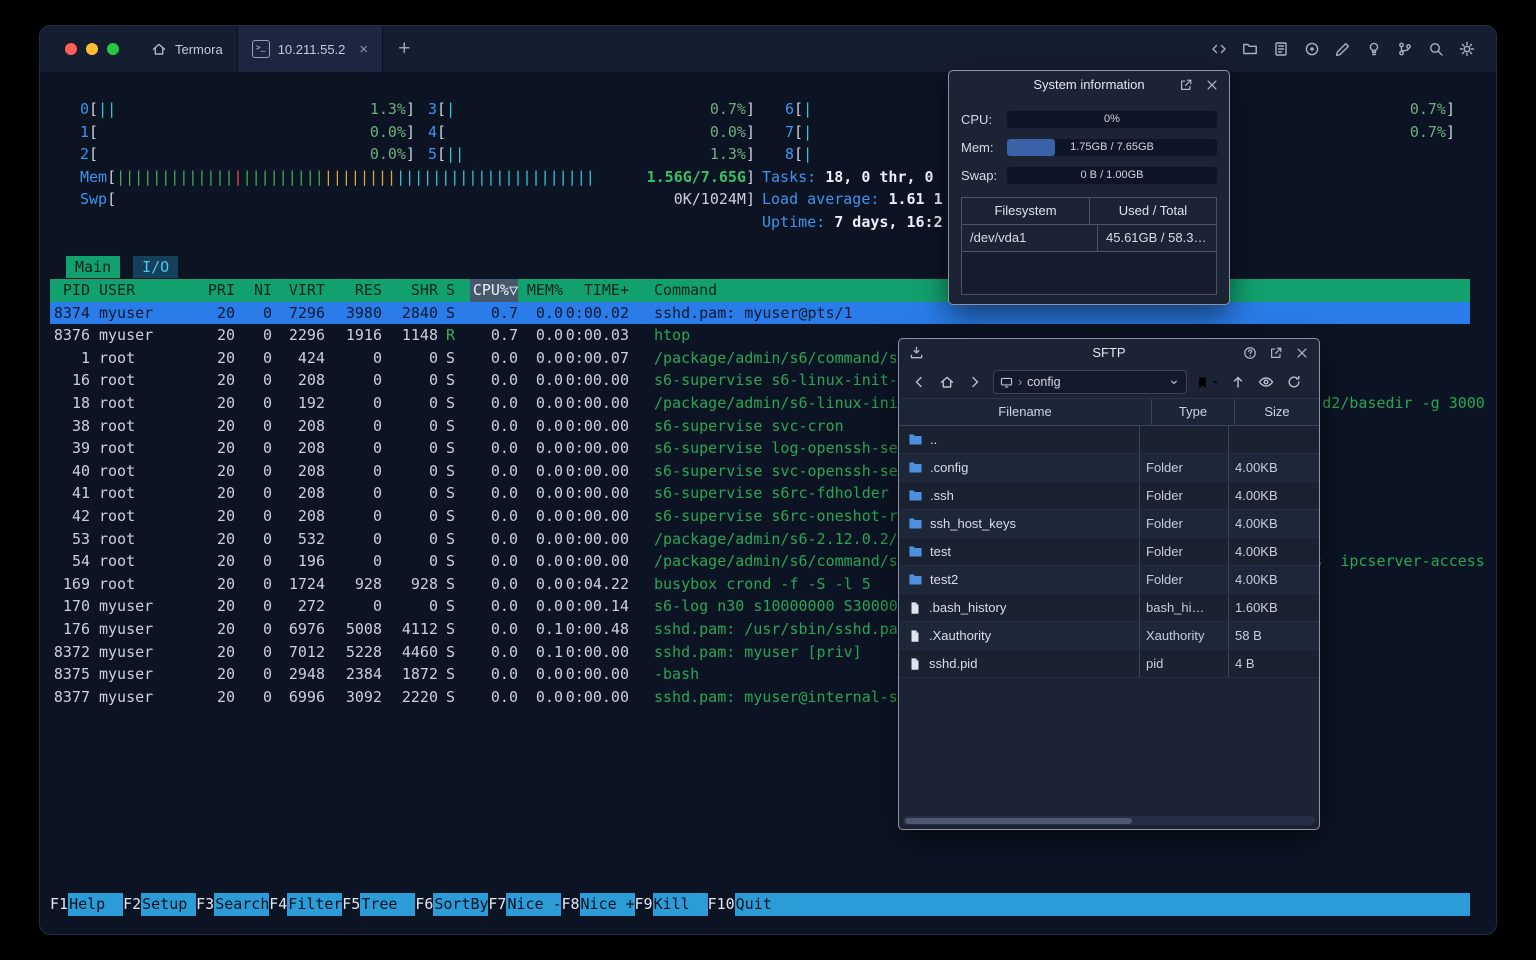 This screenshot has height=960, width=1536. Describe the element at coordinates (351, 904) in the screenshot. I see `fkey-f5: F5` at that location.